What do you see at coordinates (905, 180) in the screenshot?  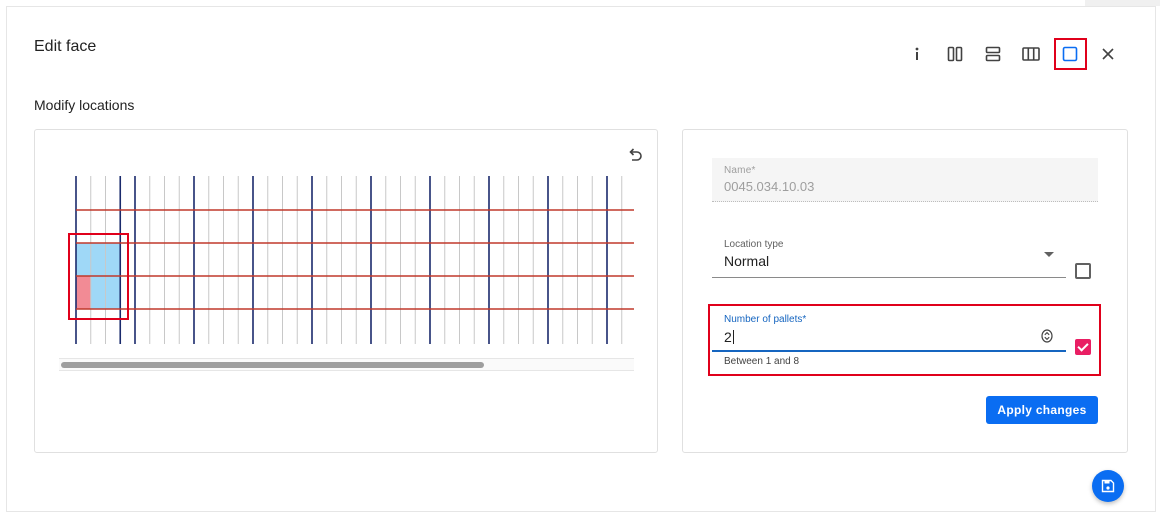 I see `name-field: Name* 0045.034.10.03` at bounding box center [905, 180].